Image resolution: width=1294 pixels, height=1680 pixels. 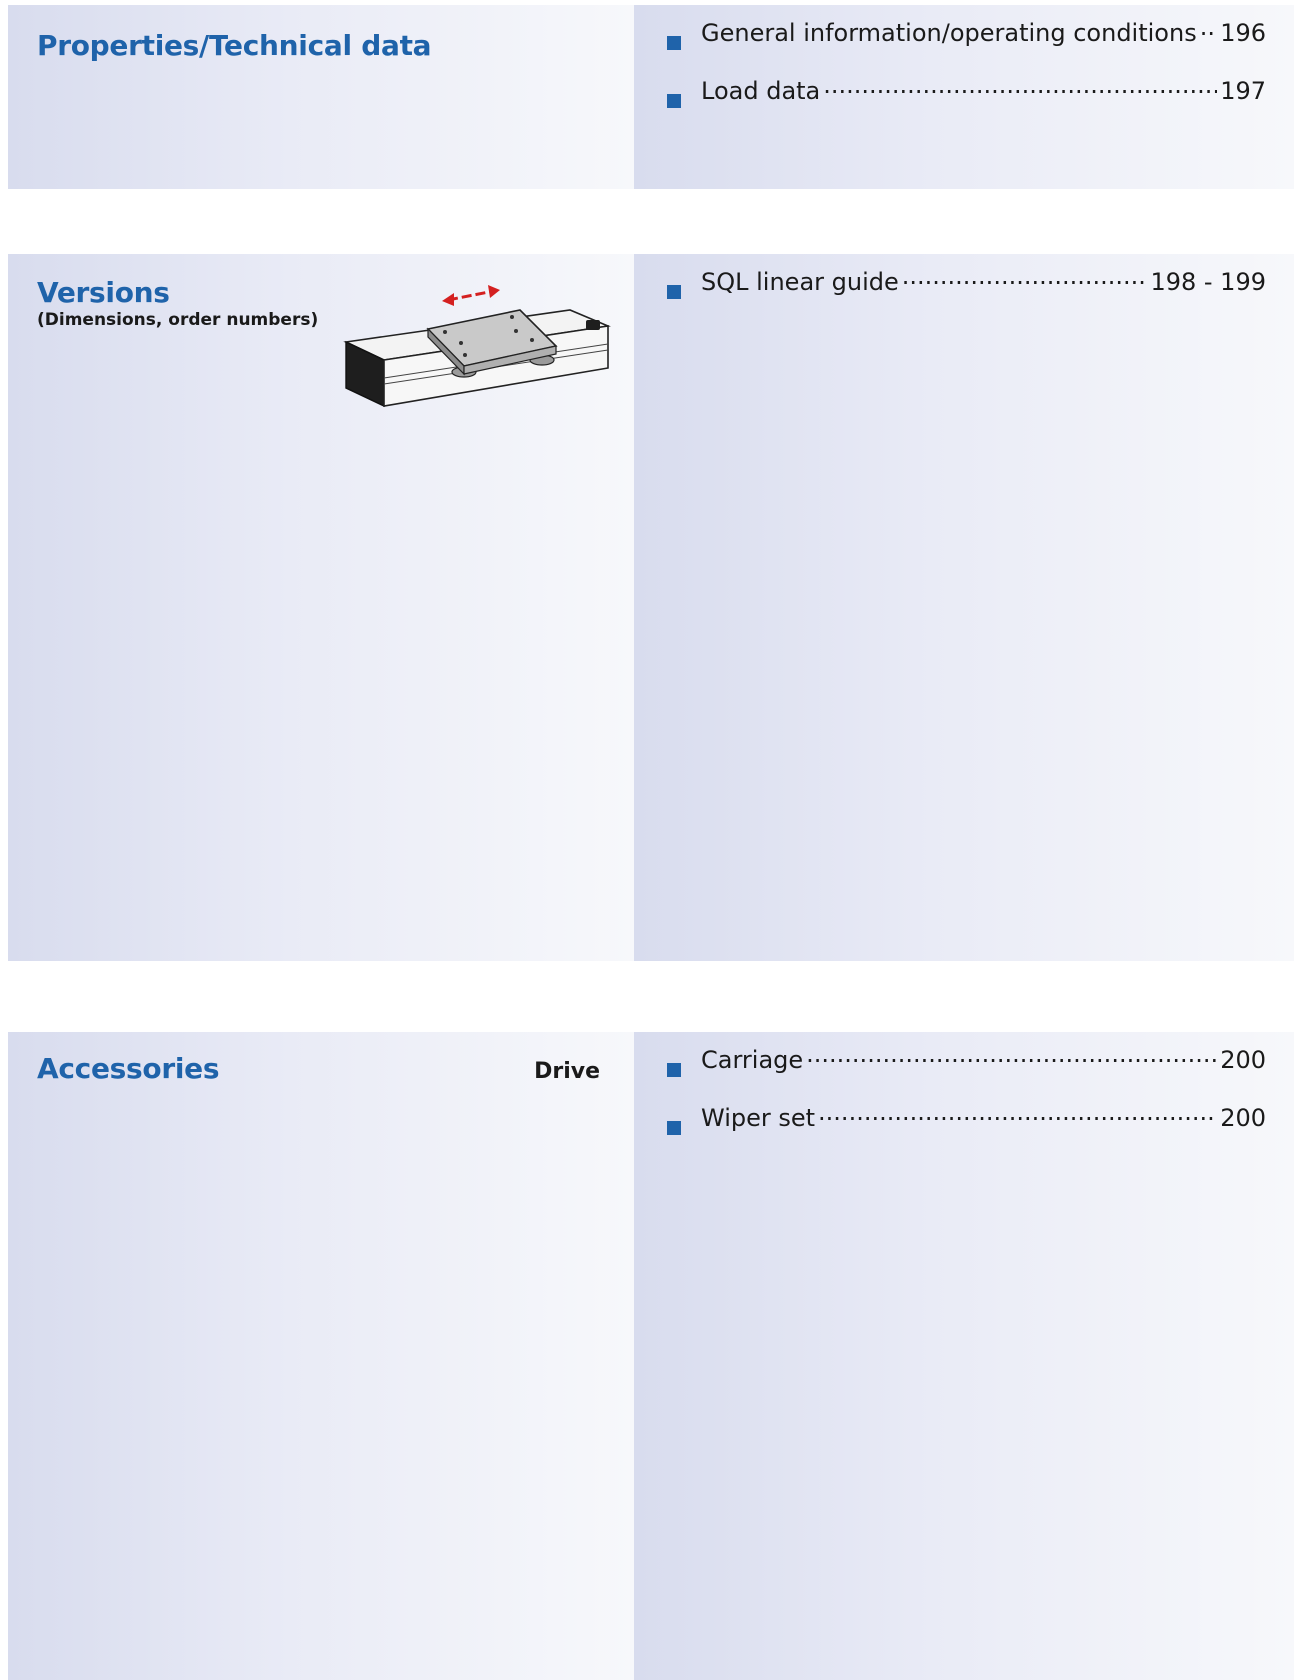 I want to click on toc-item-page: 197, so click(x=1243, y=91).